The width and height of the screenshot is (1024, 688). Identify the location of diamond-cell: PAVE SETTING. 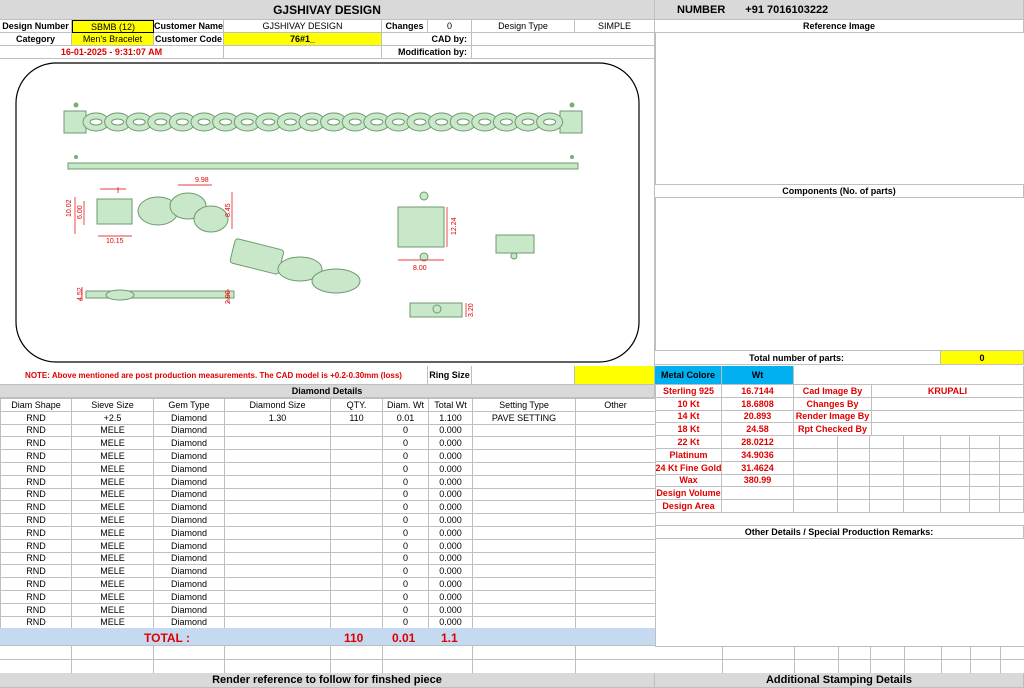
(524, 417).